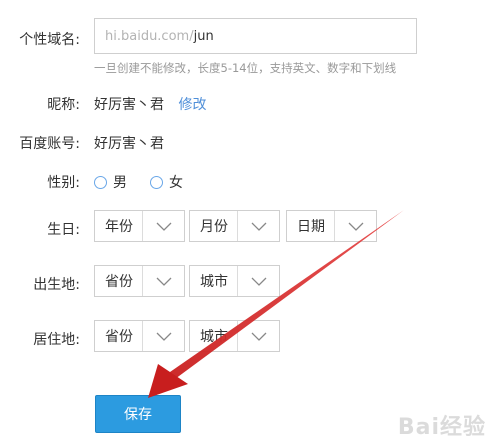  I want to click on birthplace-city-select: 城市, so click(234, 281).